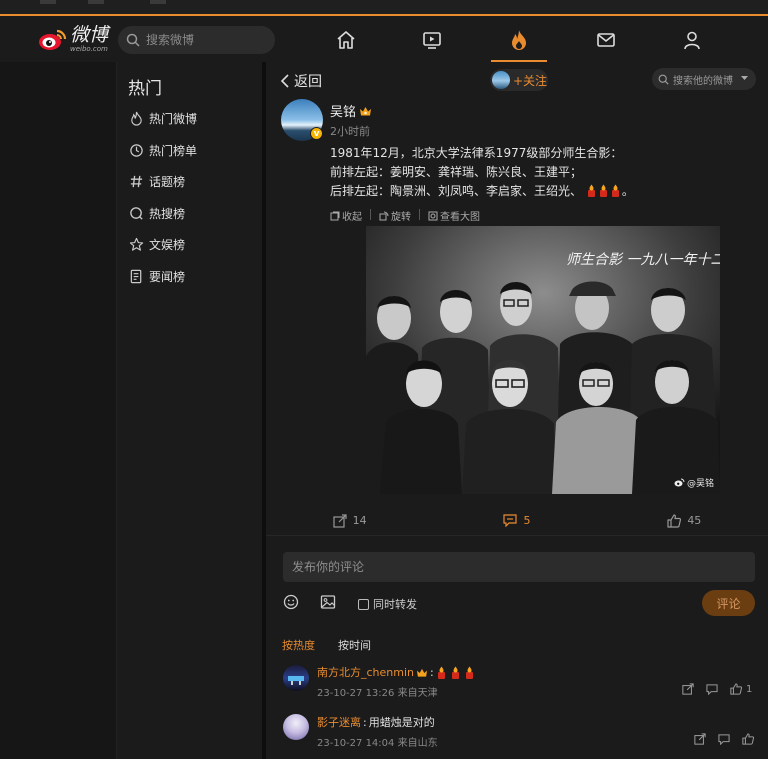  Describe the element at coordinates (145, 89) in the screenshot. I see `sidebar-title: 热门` at that location.